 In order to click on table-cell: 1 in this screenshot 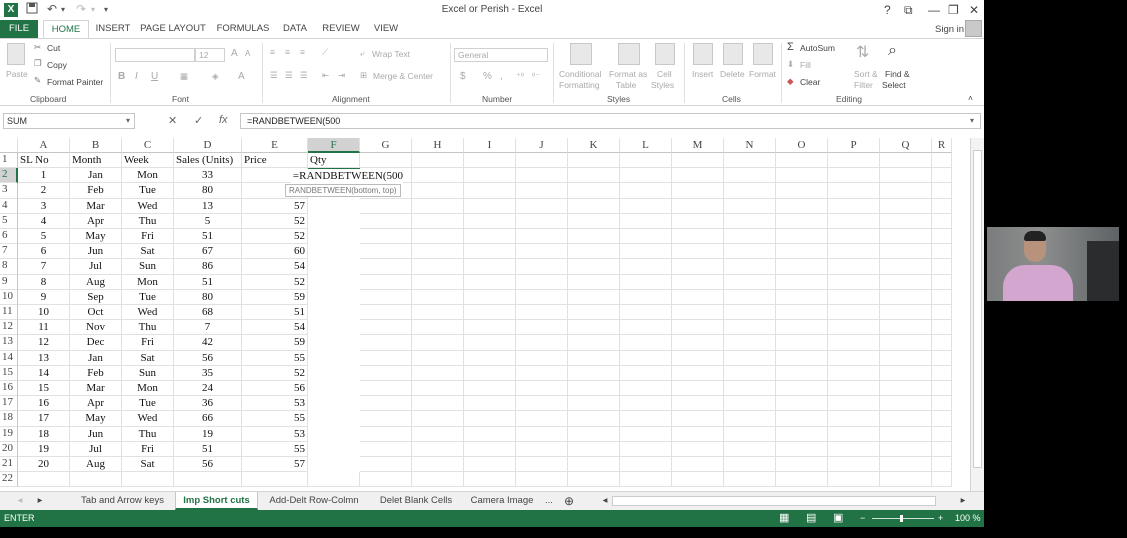, I will do `click(44, 176)`.